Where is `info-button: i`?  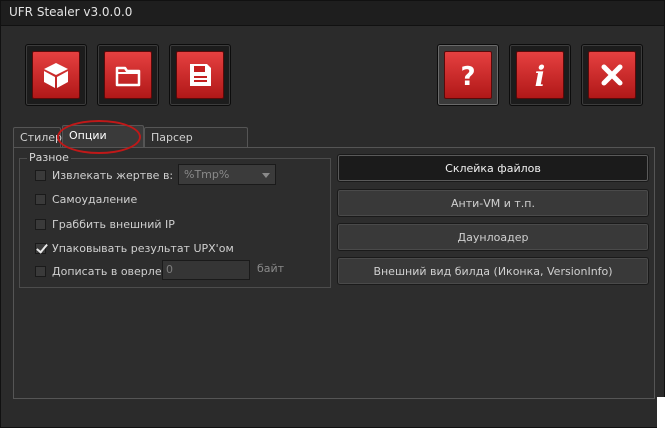
info-button: i is located at coordinates (540, 75).